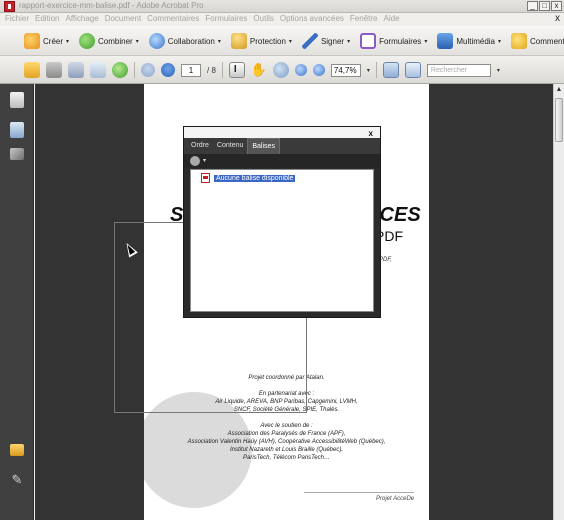 The image size is (564, 520). Describe the element at coordinates (368, 70) in the screenshot. I see `zoom-dropdown-icon: ▾` at that location.